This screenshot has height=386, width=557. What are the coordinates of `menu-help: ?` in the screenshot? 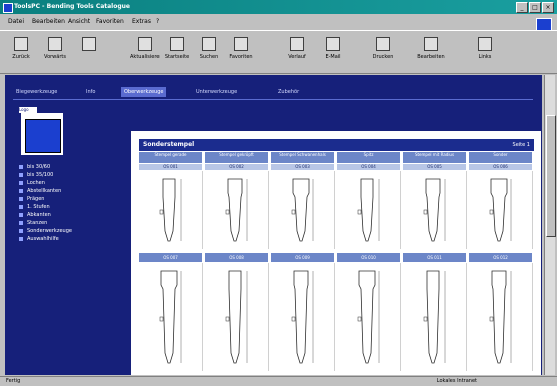 It's located at (157, 21).